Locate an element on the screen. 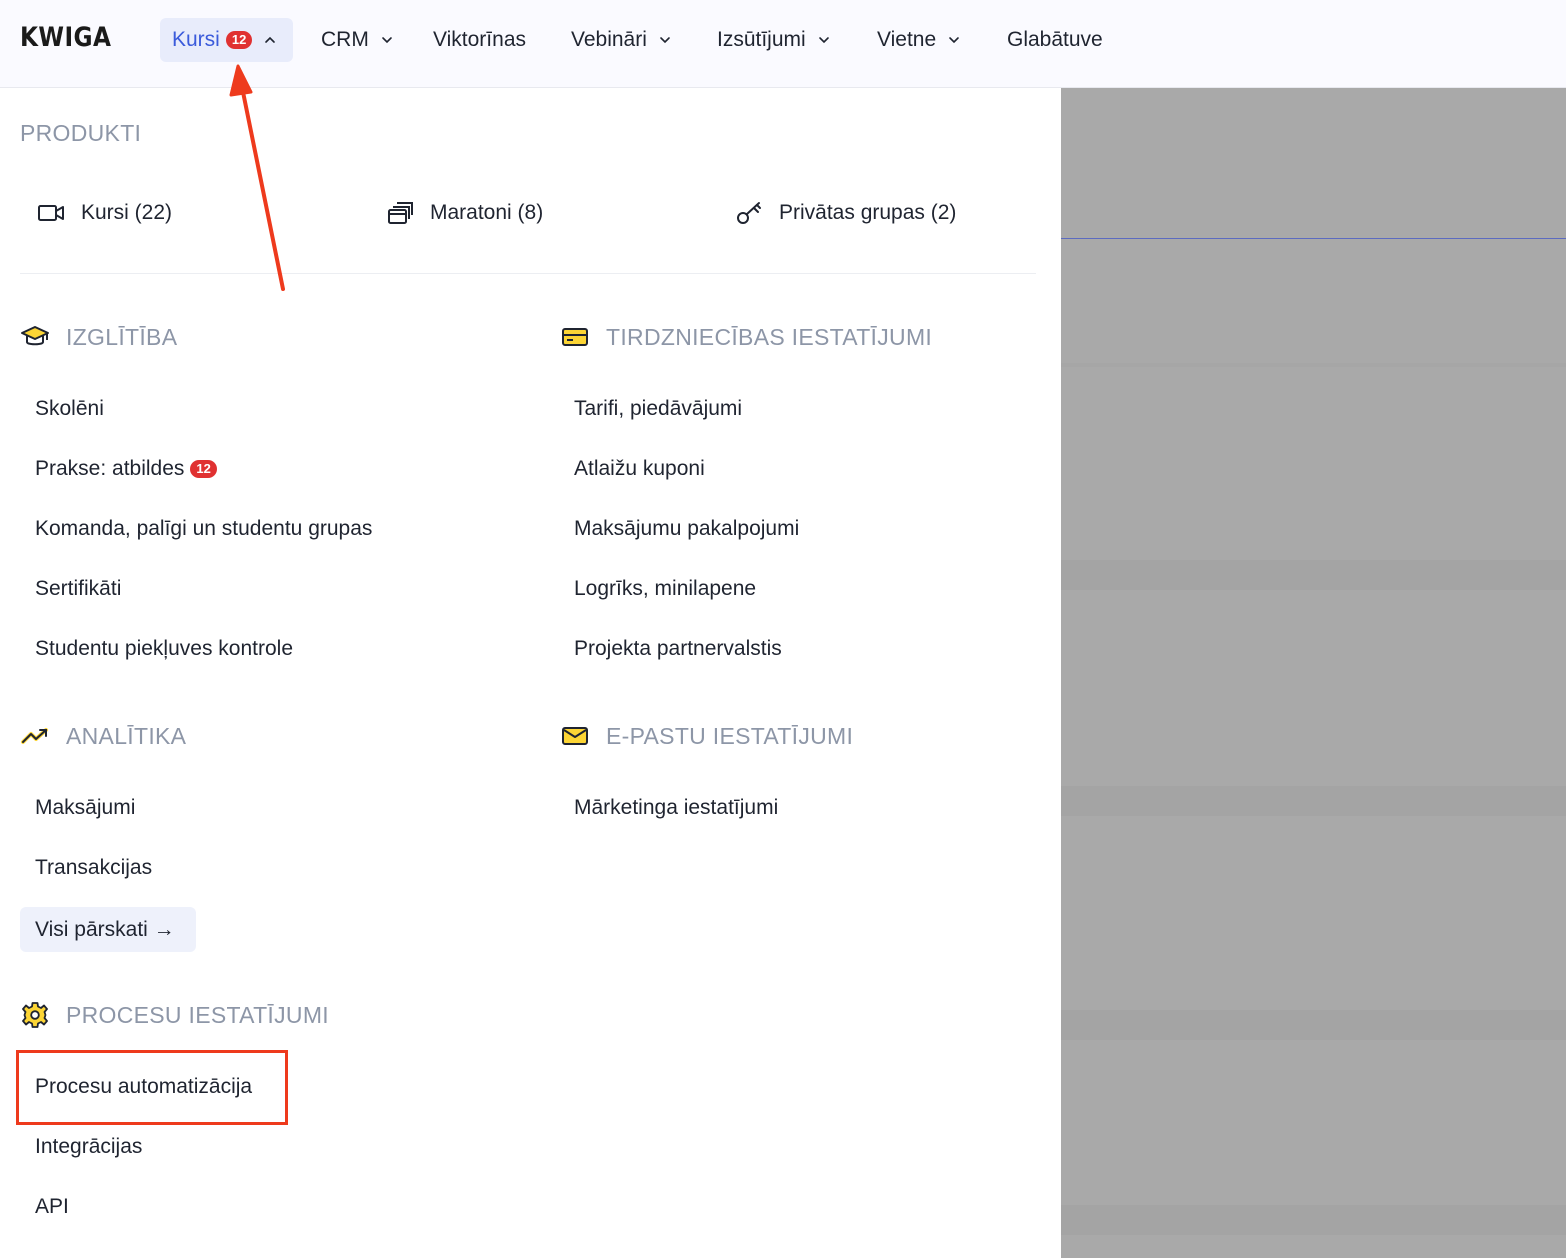 The height and width of the screenshot is (1258, 1566). video-camera-icon is located at coordinates (52, 213).